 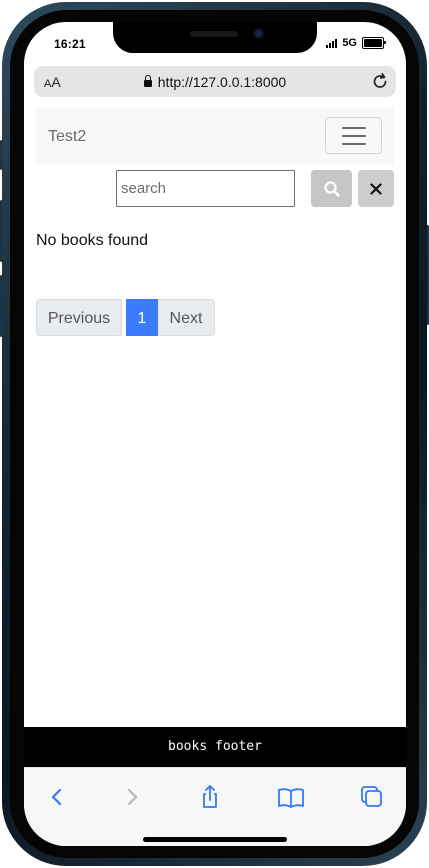 I want to click on navbar: Test2, so click(x=215, y=136).